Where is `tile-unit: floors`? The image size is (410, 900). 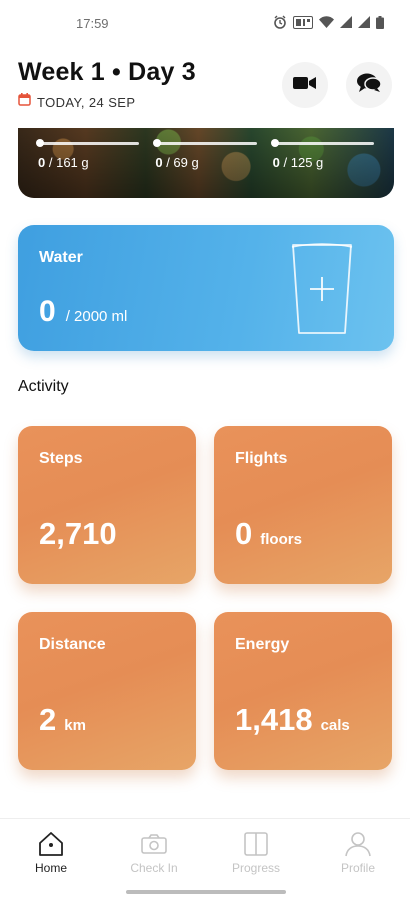 tile-unit: floors is located at coordinates (281, 539).